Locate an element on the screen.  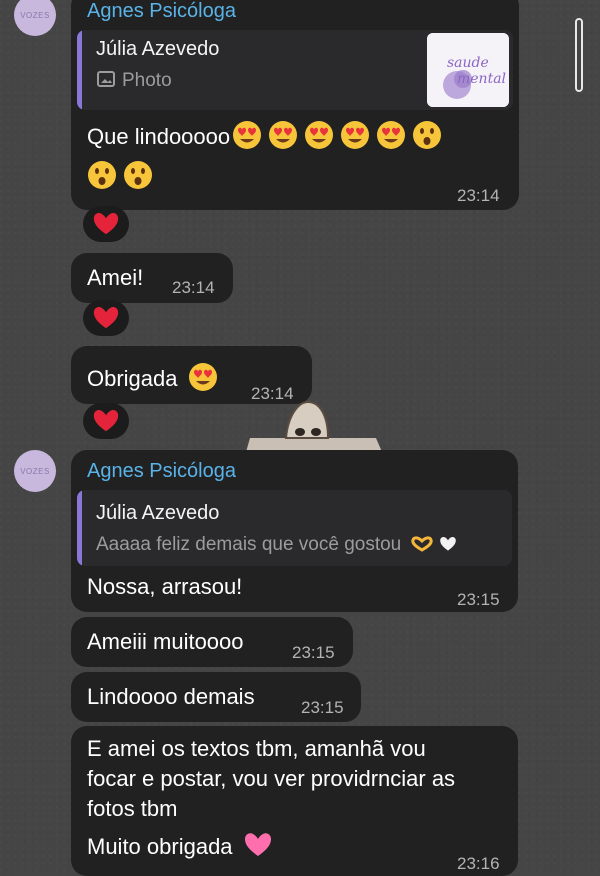
pink-heart-emoji is located at coordinates (257, 844).